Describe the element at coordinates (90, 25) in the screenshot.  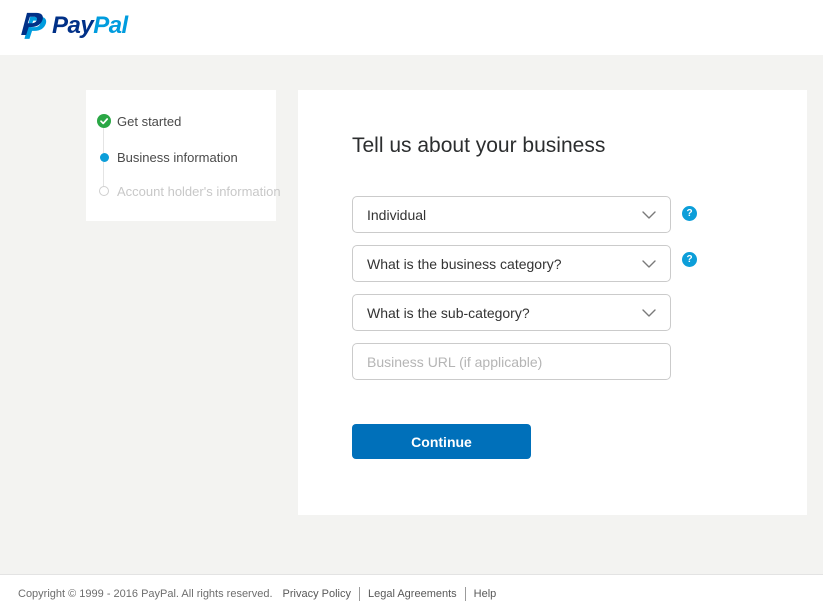
I see `paypal-wordmark: PayPal` at that location.